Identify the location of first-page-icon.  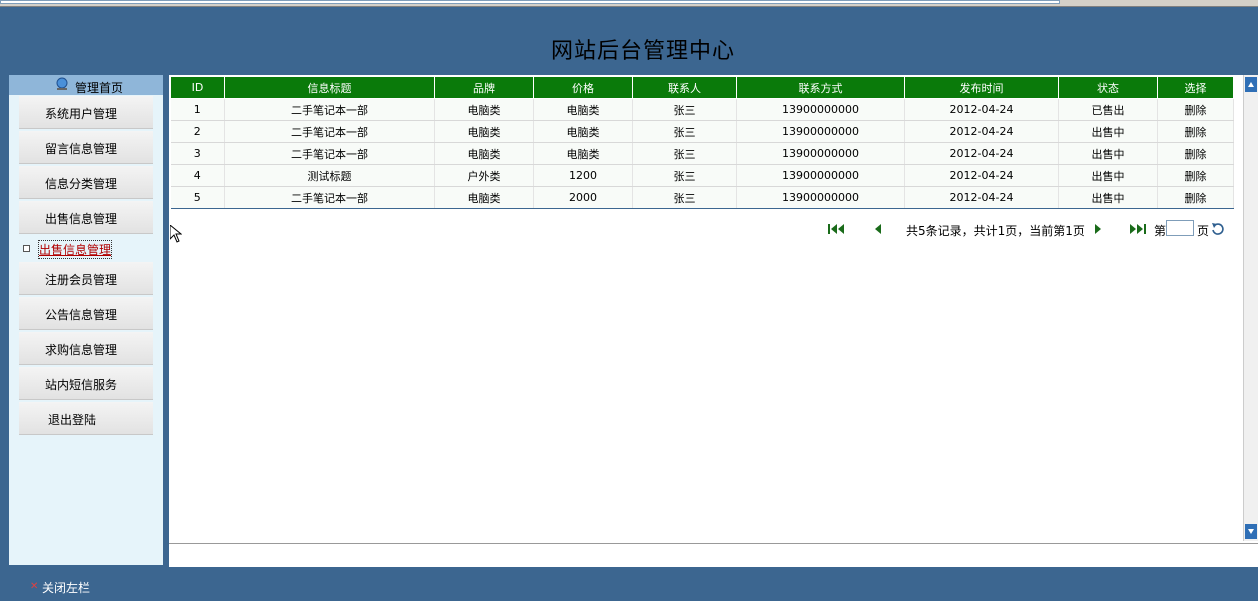
(837, 229).